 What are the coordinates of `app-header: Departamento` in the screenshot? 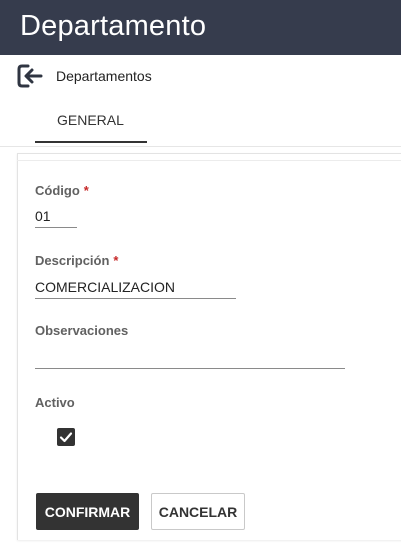 It's located at (200, 27).